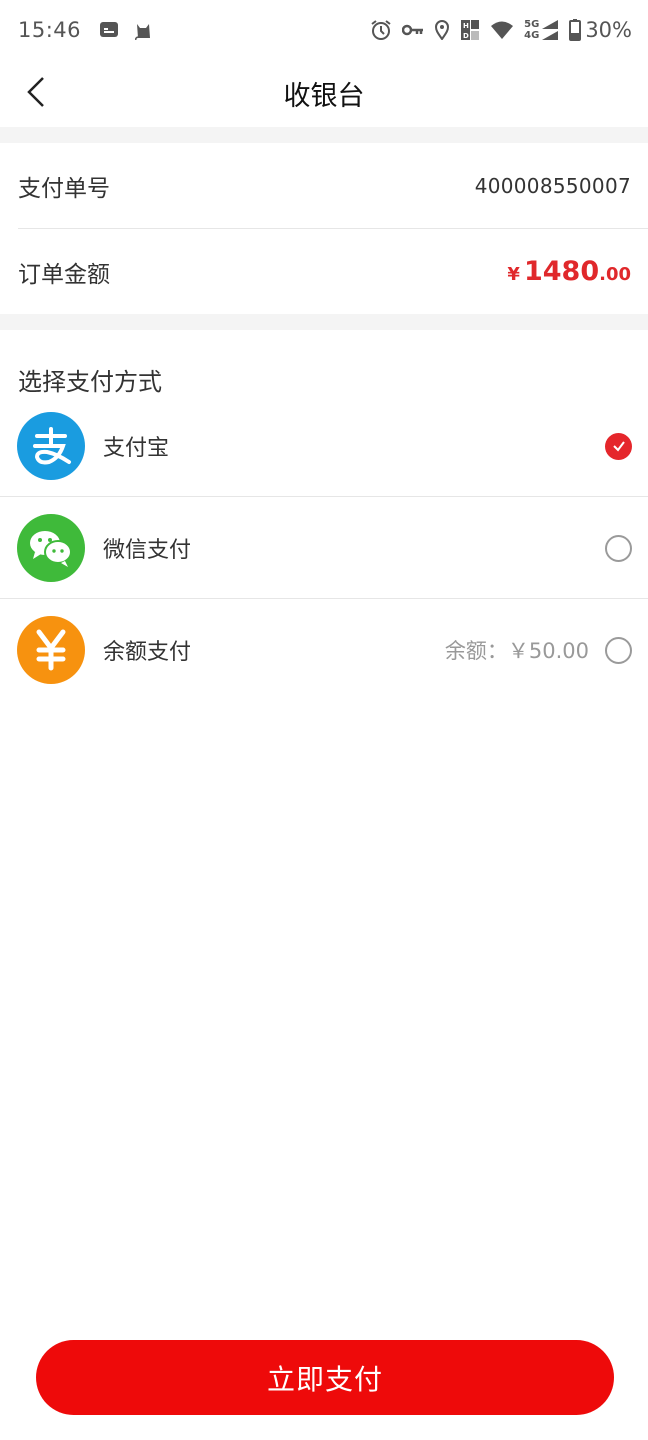  Describe the element at coordinates (324, 96) in the screenshot. I see `page-title: 收银台` at that location.